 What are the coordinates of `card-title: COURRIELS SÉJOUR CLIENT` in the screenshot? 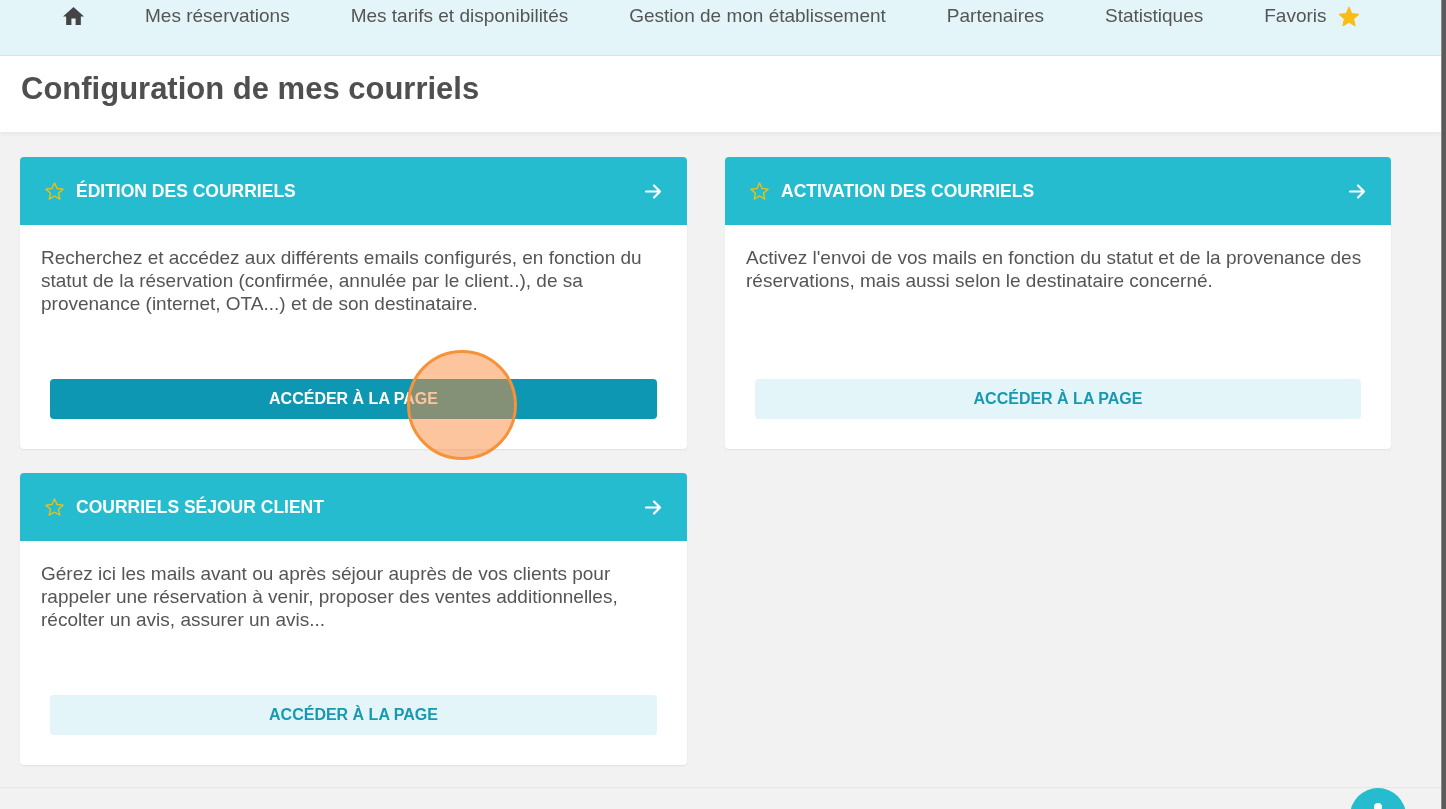 It's located at (200, 507).